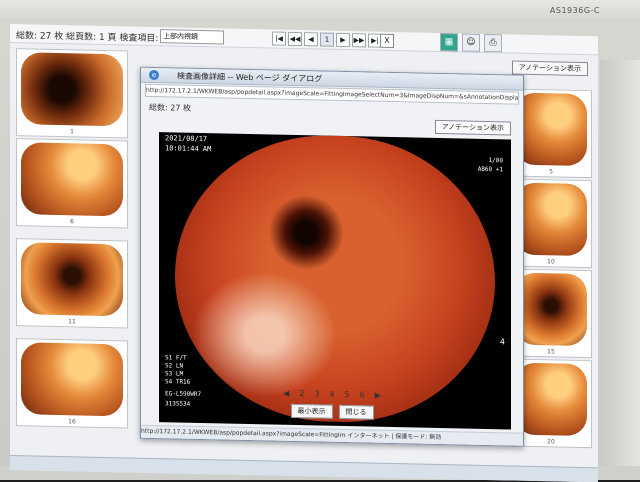 Image resolution: width=640 pixels, height=482 pixels. What do you see at coordinates (188, 149) in the screenshot?
I see `exam-time: 10:01:44 AM` at bounding box center [188, 149].